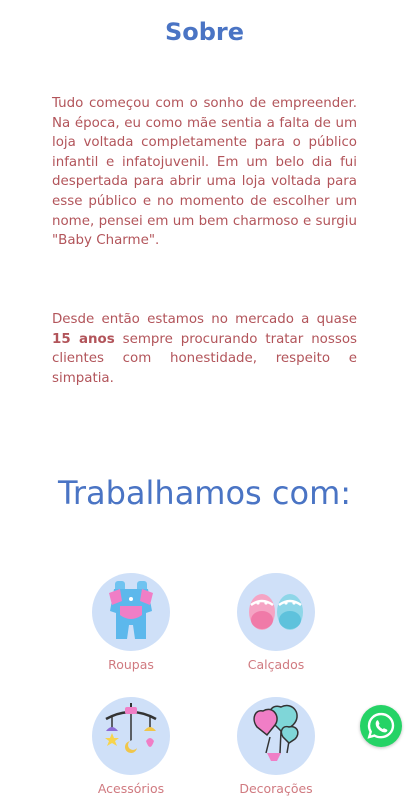 Image resolution: width=409 pixels, height=796 pixels. What do you see at coordinates (131, 736) in the screenshot?
I see `baby-mobile-icon` at bounding box center [131, 736].